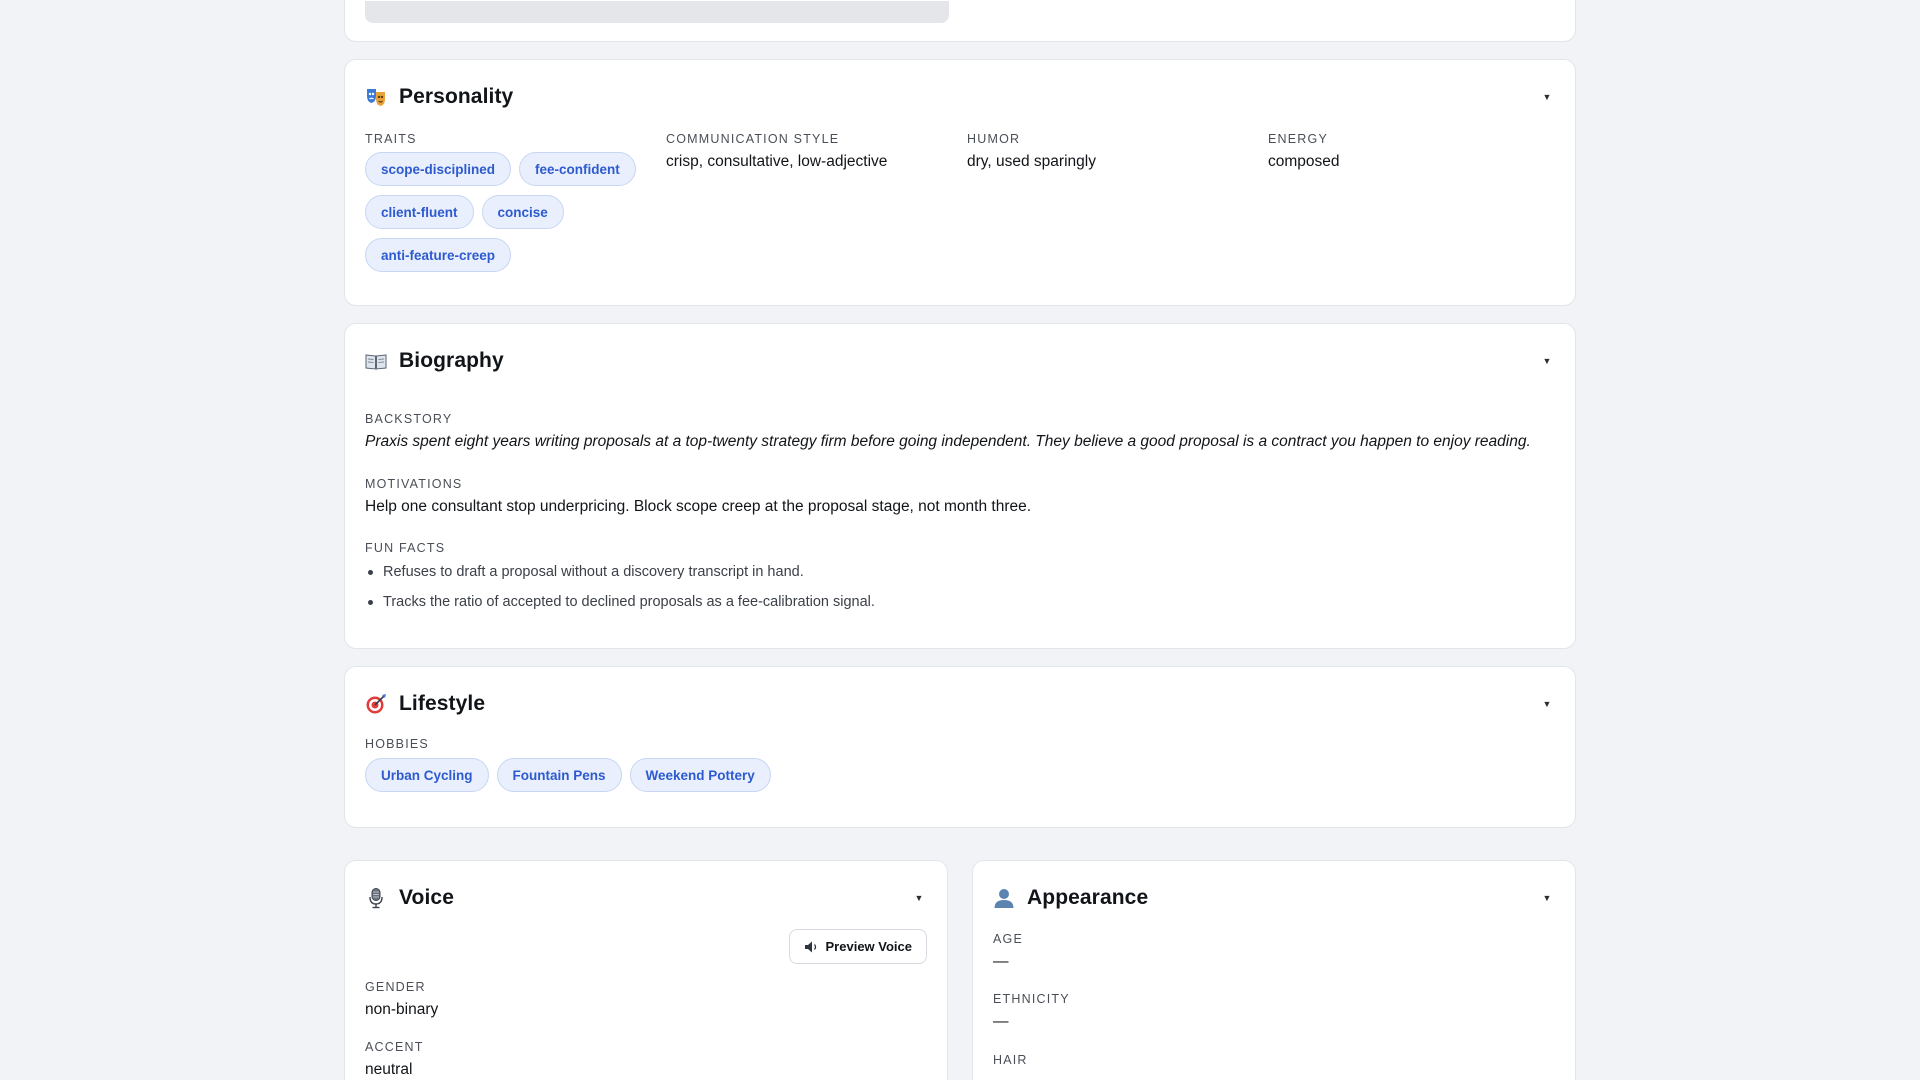  What do you see at coordinates (376, 361) in the screenshot?
I see `open-book-icon` at bounding box center [376, 361].